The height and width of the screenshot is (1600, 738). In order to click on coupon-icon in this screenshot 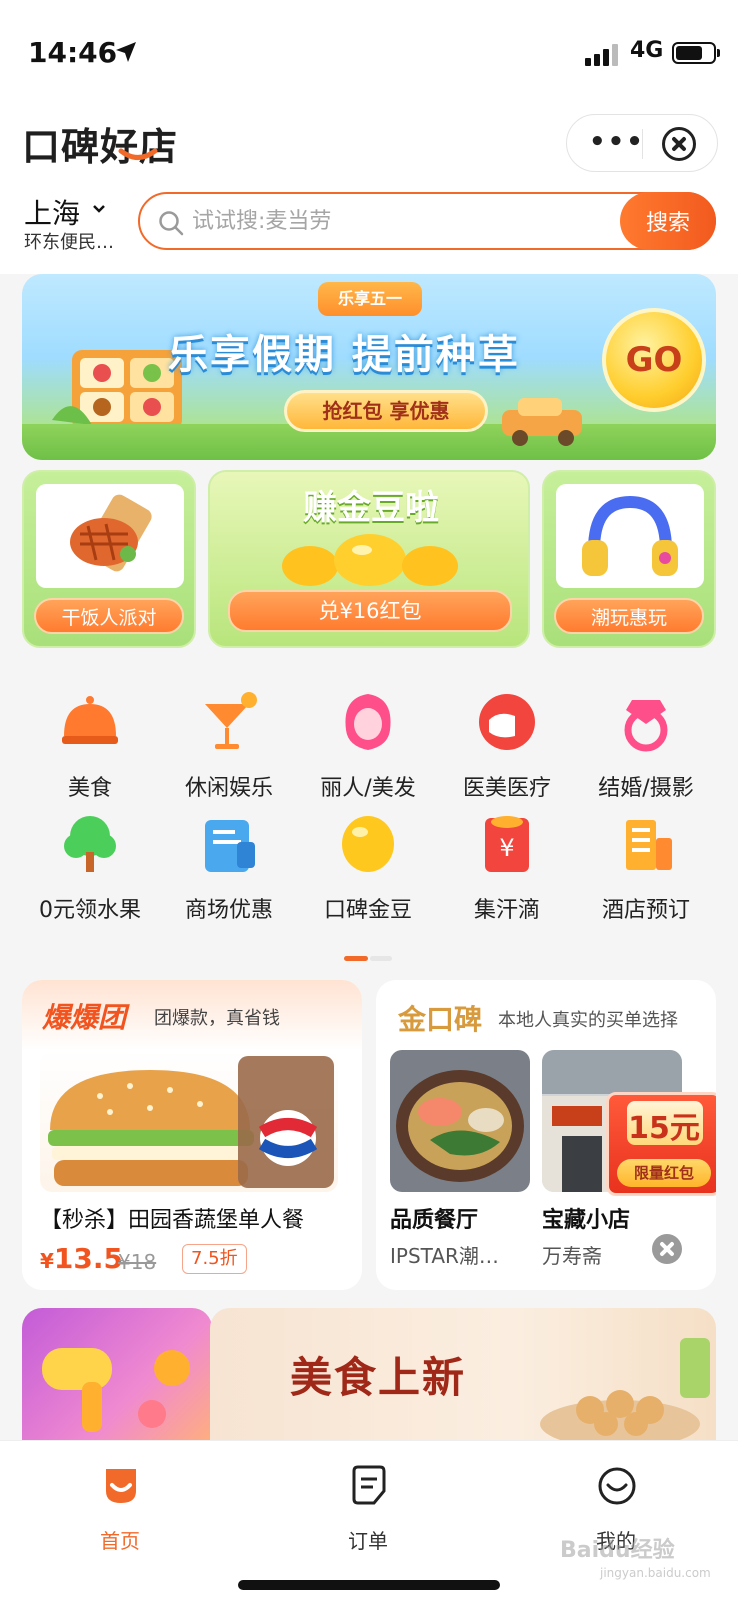, I will do `click(230, 846)`.